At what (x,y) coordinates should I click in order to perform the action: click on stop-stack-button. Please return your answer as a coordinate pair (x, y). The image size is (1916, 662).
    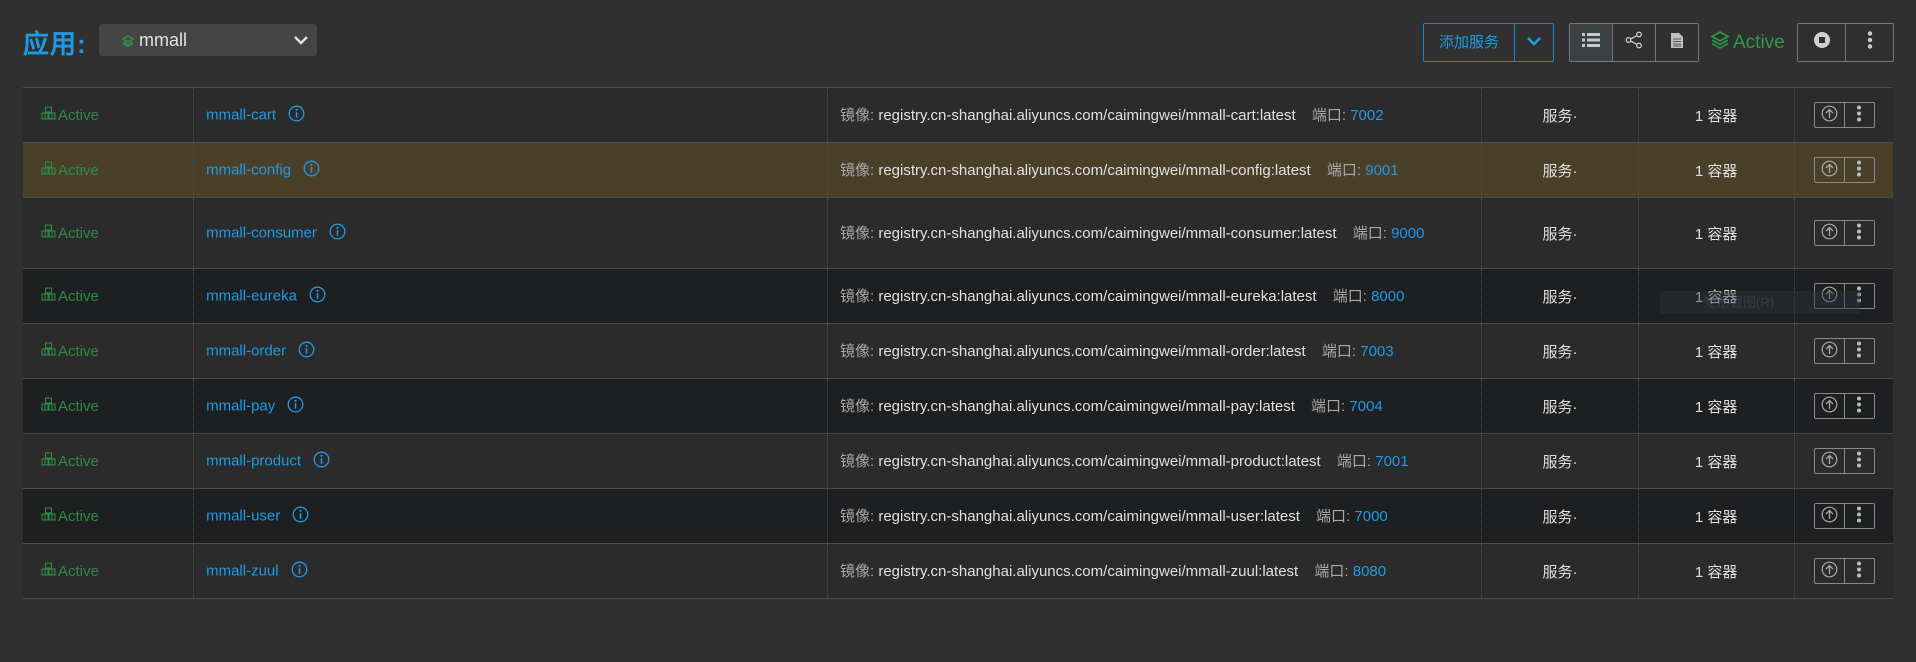
    Looking at the image, I should click on (1822, 42).